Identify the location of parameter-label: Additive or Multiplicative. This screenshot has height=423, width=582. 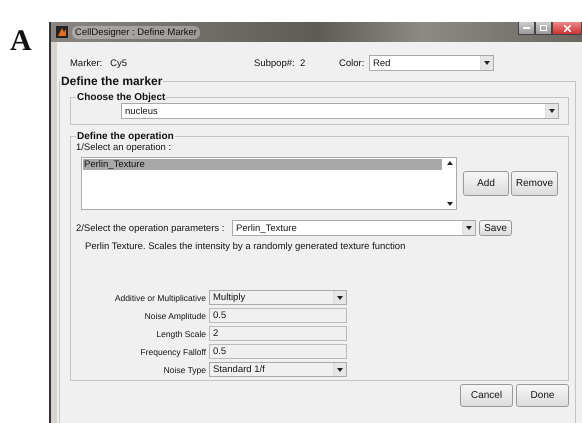
(160, 297).